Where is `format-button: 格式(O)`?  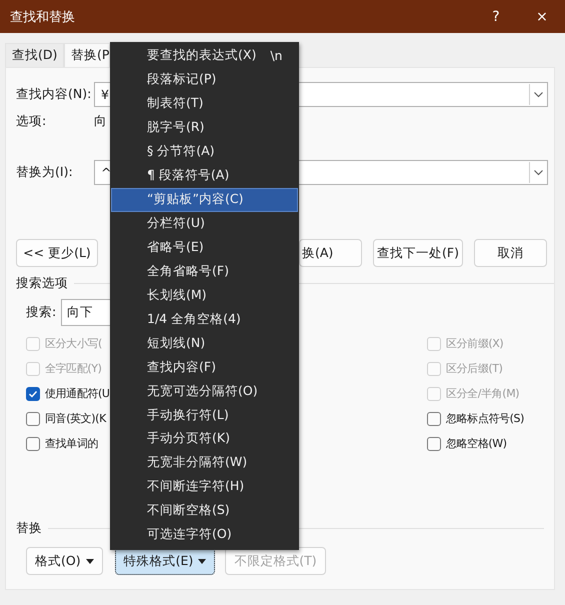
format-button: 格式(O) is located at coordinates (64, 561).